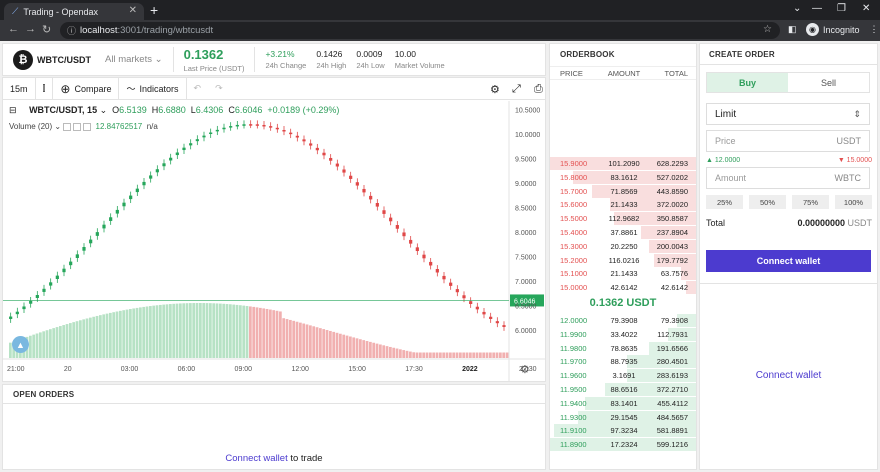 This screenshot has width=880, height=472. Describe the element at coordinates (623, 445) in the screenshot. I see `bid-row: 11.8900 17.2324 599.1216` at that location.